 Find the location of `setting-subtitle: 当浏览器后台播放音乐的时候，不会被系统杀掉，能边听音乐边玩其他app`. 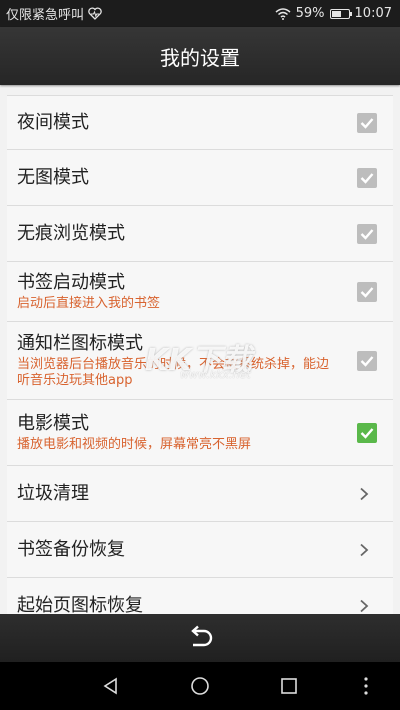

setting-subtitle: 当浏览器后台播放音乐的时候，不会被系统杀掉，能边听音乐边玩其他app is located at coordinates (173, 372).